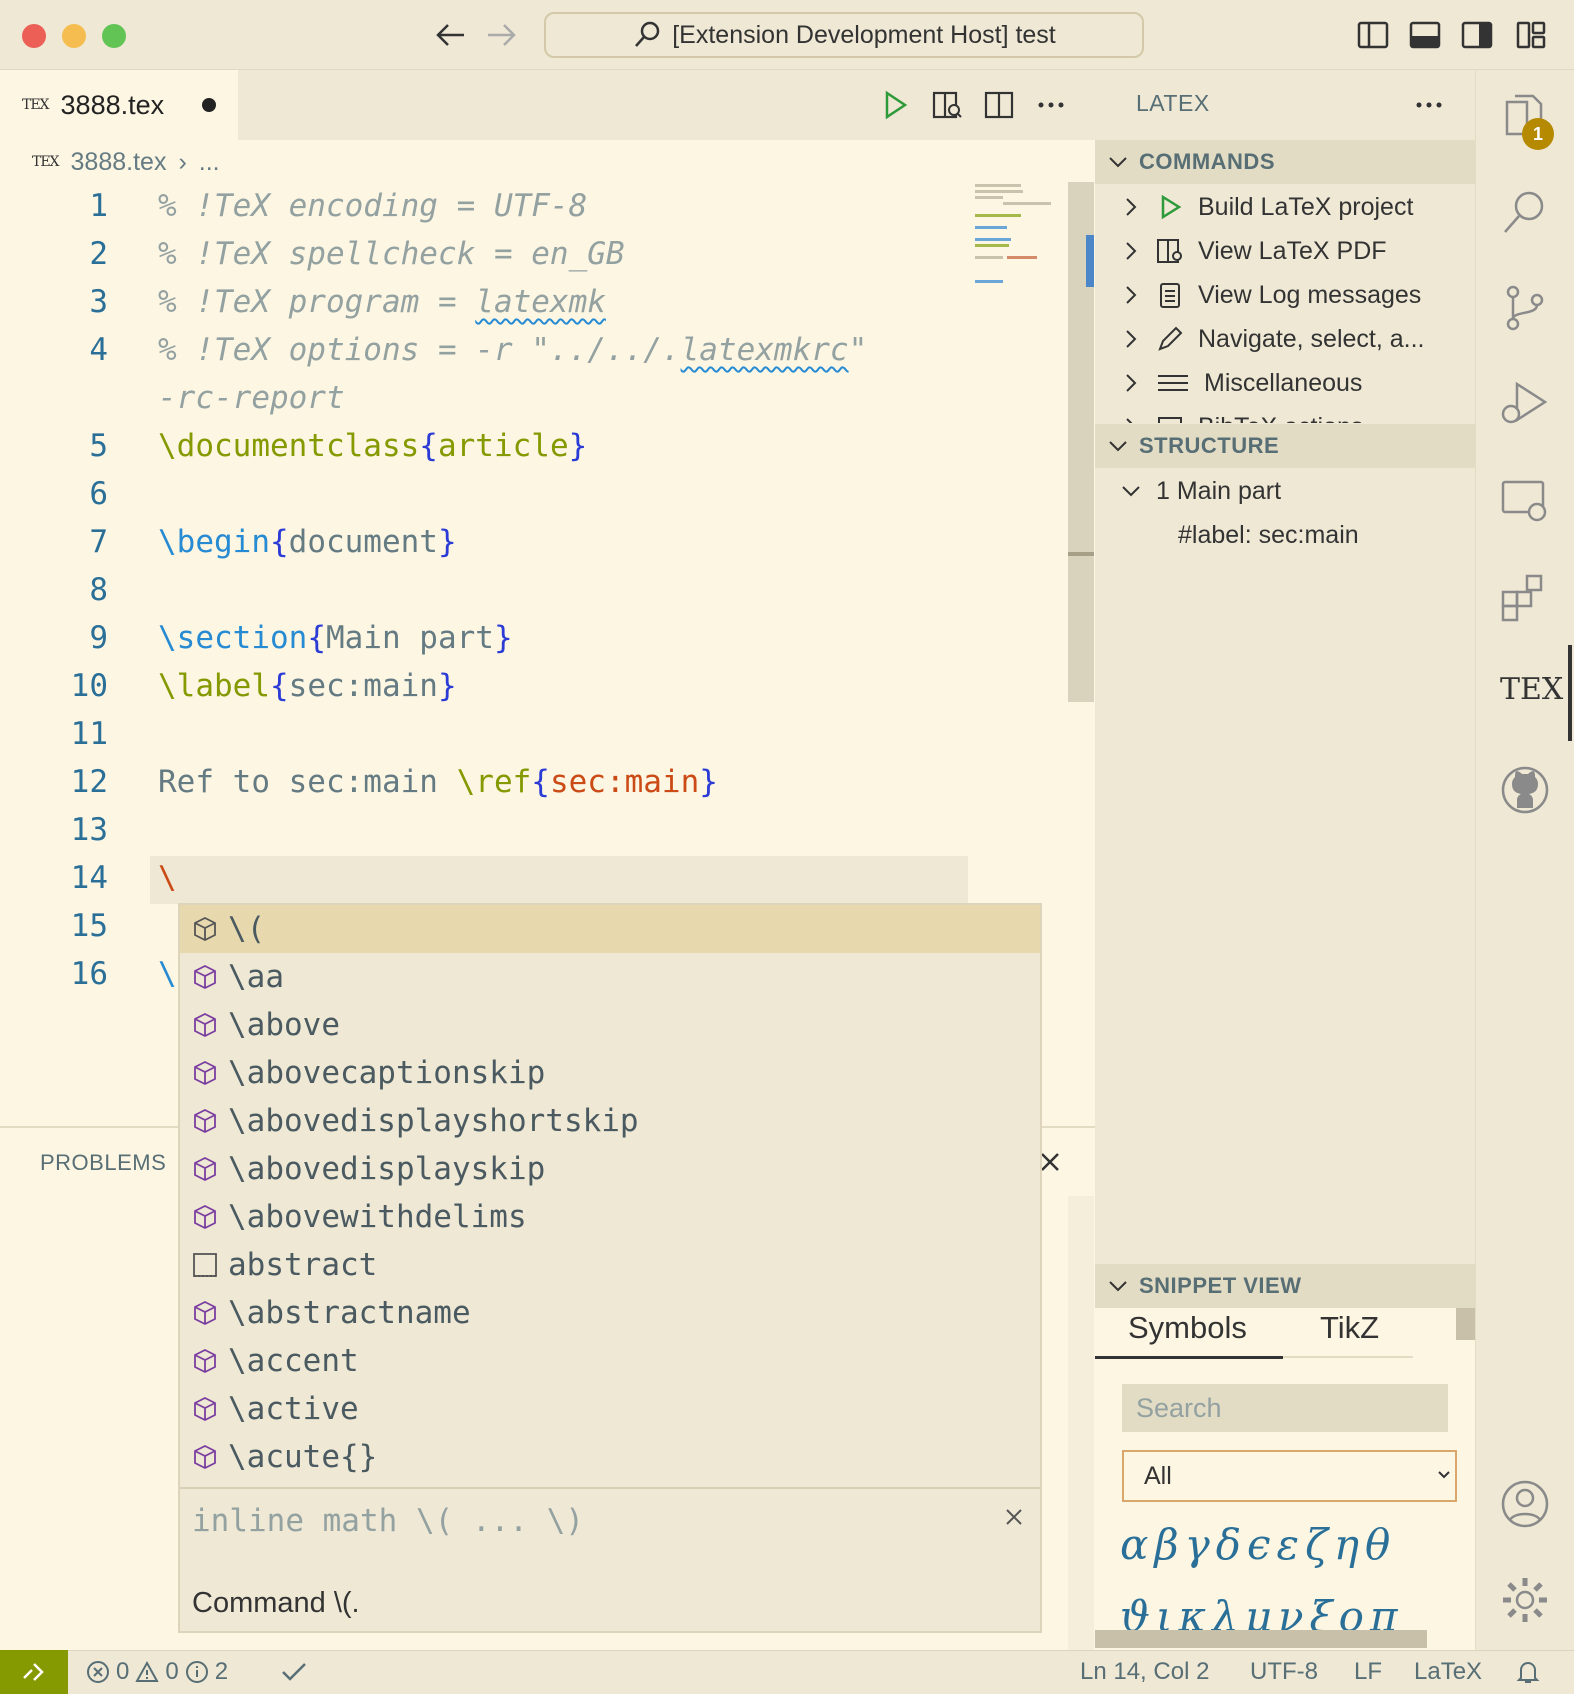 This screenshot has width=1574, height=1694. What do you see at coordinates (451, 35) in the screenshot?
I see `back-arrow-icon` at bounding box center [451, 35].